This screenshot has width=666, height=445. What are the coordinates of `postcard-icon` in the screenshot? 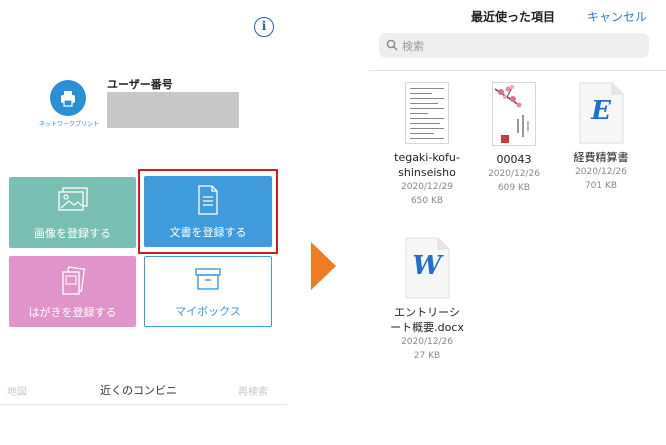 It's located at (73, 280).